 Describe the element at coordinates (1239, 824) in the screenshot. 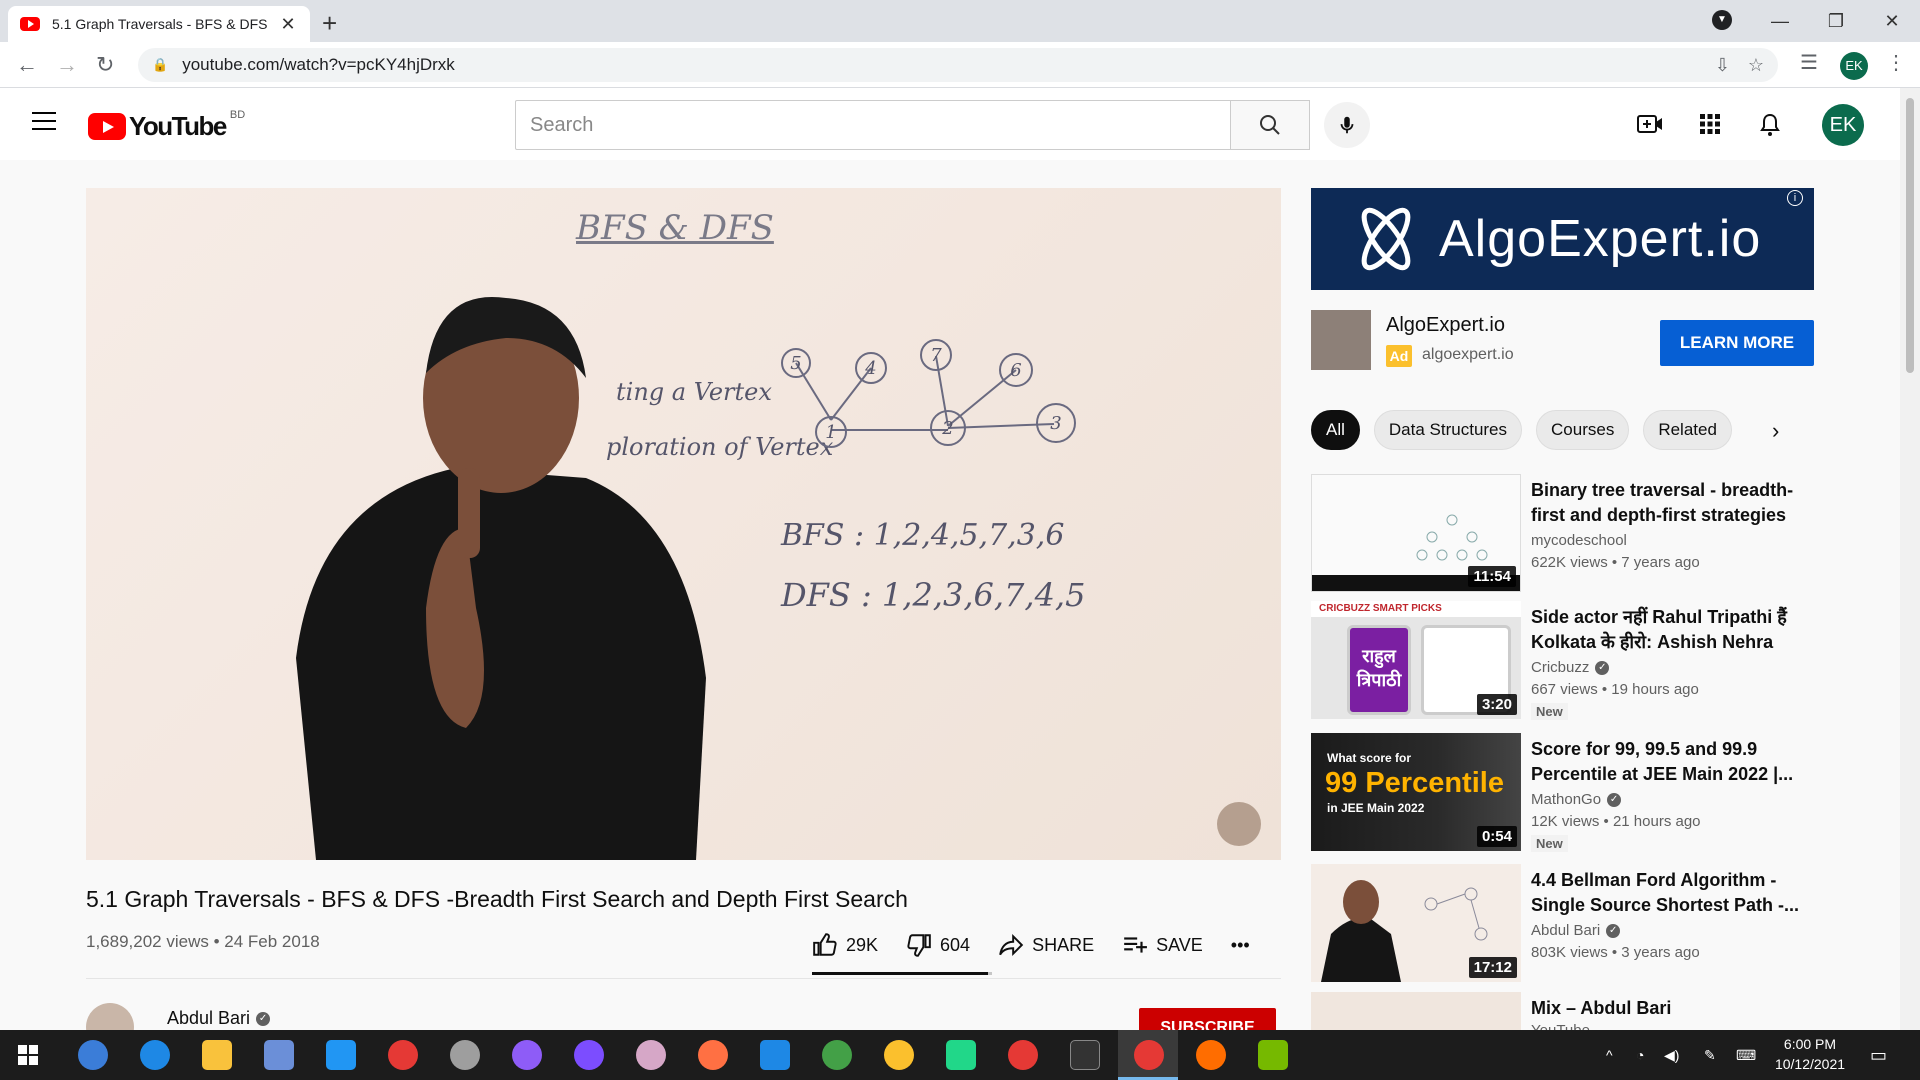

I see `channel-watermark` at that location.